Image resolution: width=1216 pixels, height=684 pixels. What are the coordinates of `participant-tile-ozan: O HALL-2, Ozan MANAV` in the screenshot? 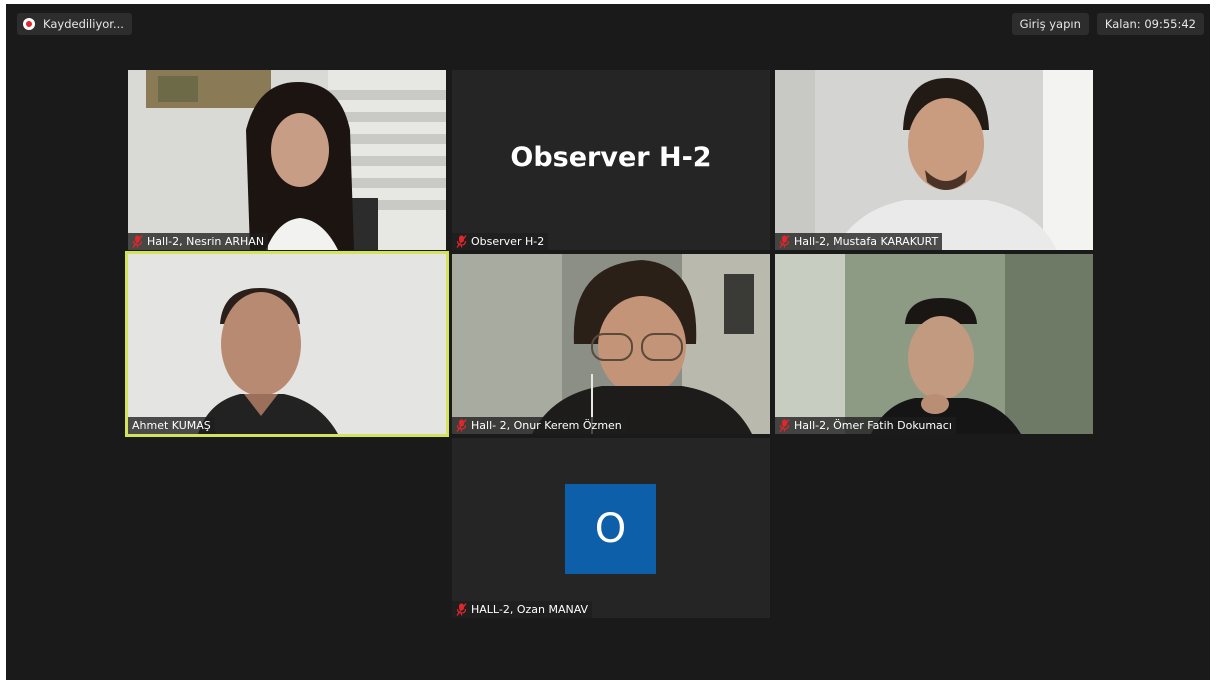 It's located at (611, 528).